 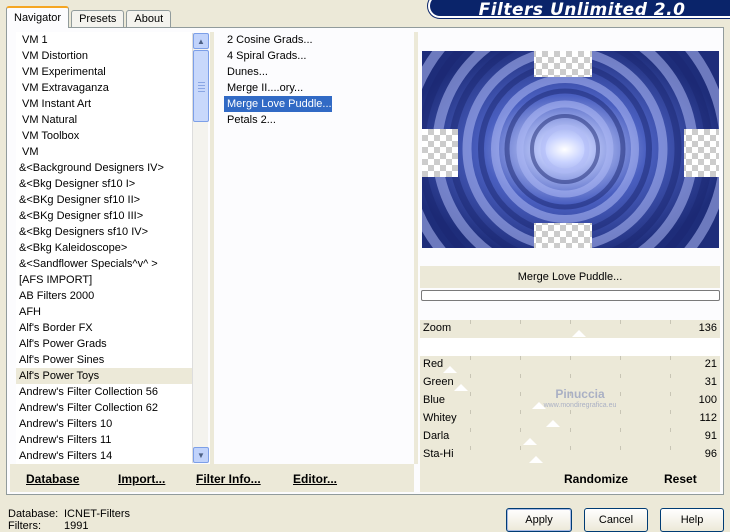 I want to click on category-item: [AFS IMPORT], so click(x=104, y=280).